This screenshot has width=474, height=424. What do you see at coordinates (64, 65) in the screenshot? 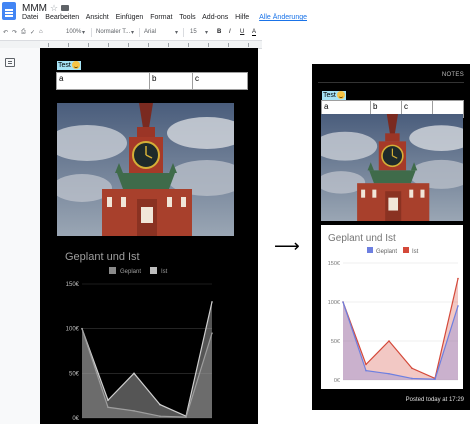
I see `test-text: Test` at bounding box center [64, 65].